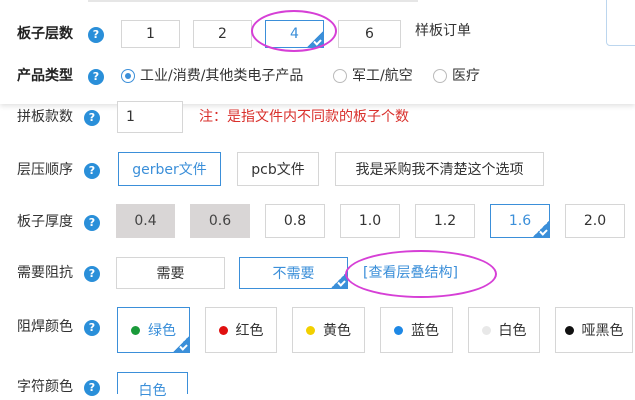  I want to click on thickness-option-2-0: 2.0, so click(595, 221).